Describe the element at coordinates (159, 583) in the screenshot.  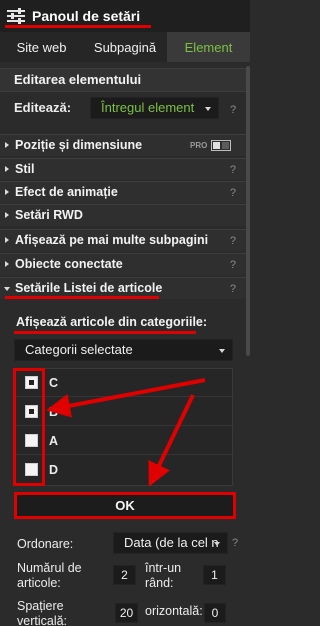
I see `per-row-label-line2: rând:` at that location.